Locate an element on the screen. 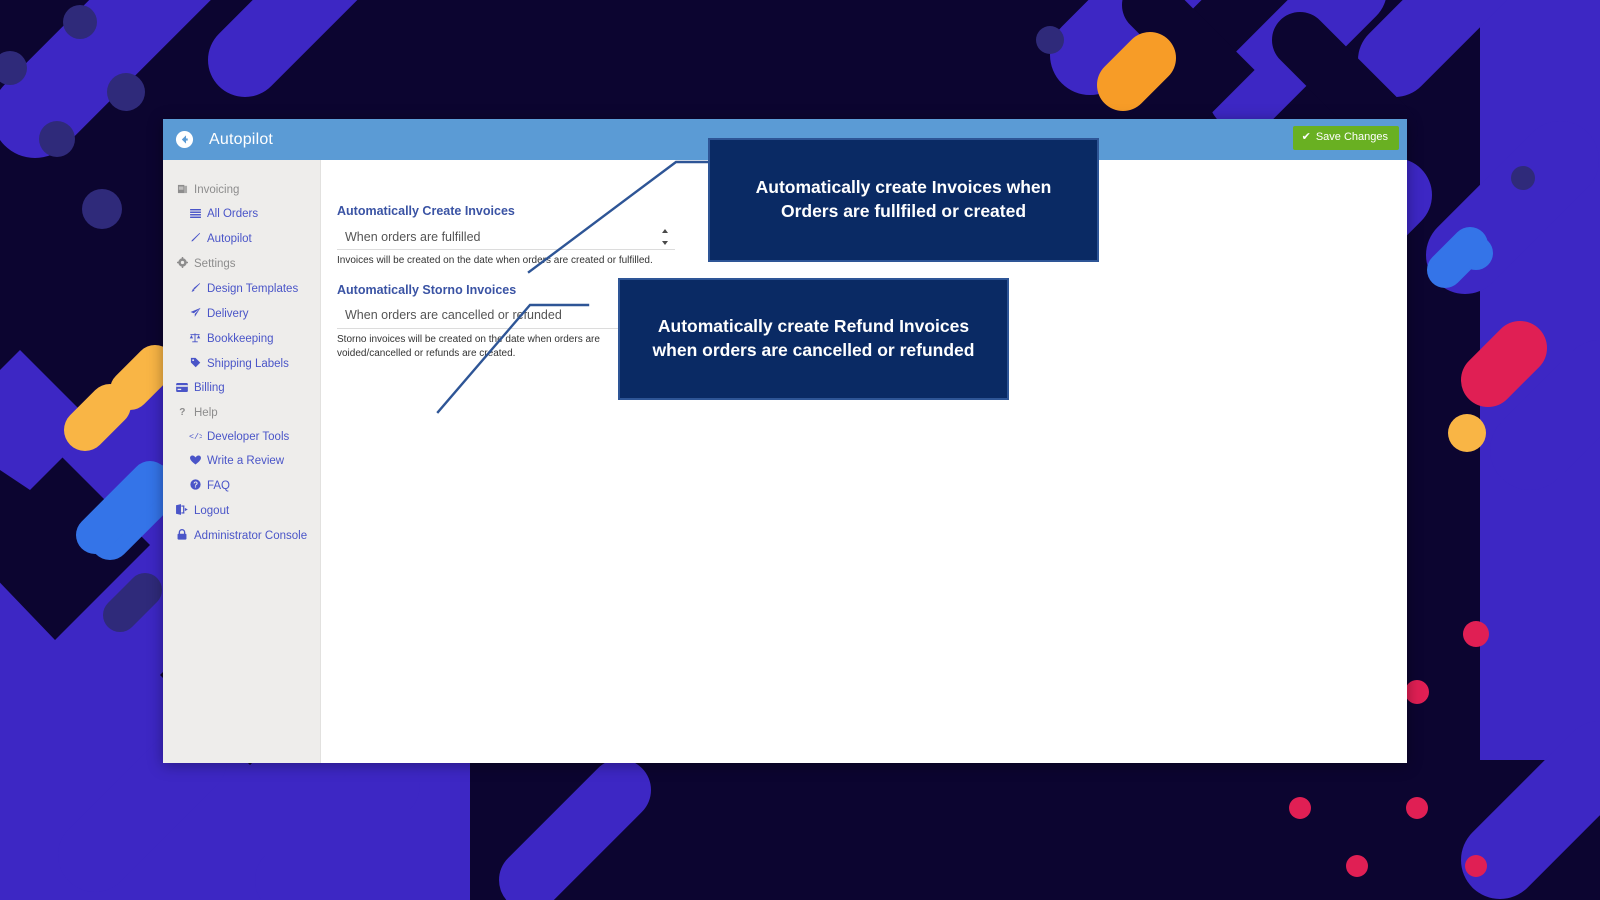 This screenshot has width=1600, height=900. sign-out-icon is located at coordinates (182, 510).